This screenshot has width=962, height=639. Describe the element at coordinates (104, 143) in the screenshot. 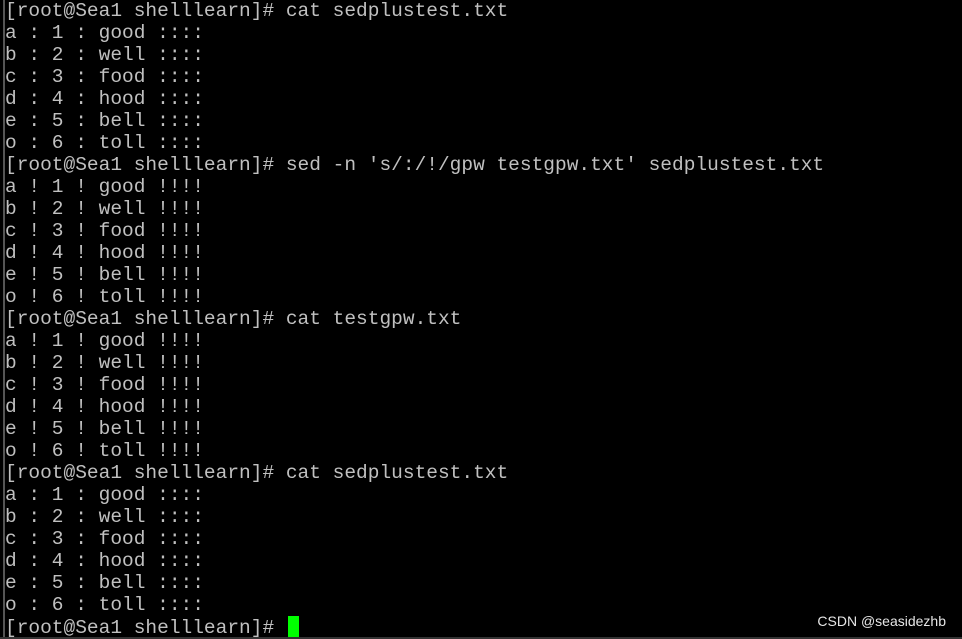

I see `output-line: o : 6 : toll ::::` at that location.